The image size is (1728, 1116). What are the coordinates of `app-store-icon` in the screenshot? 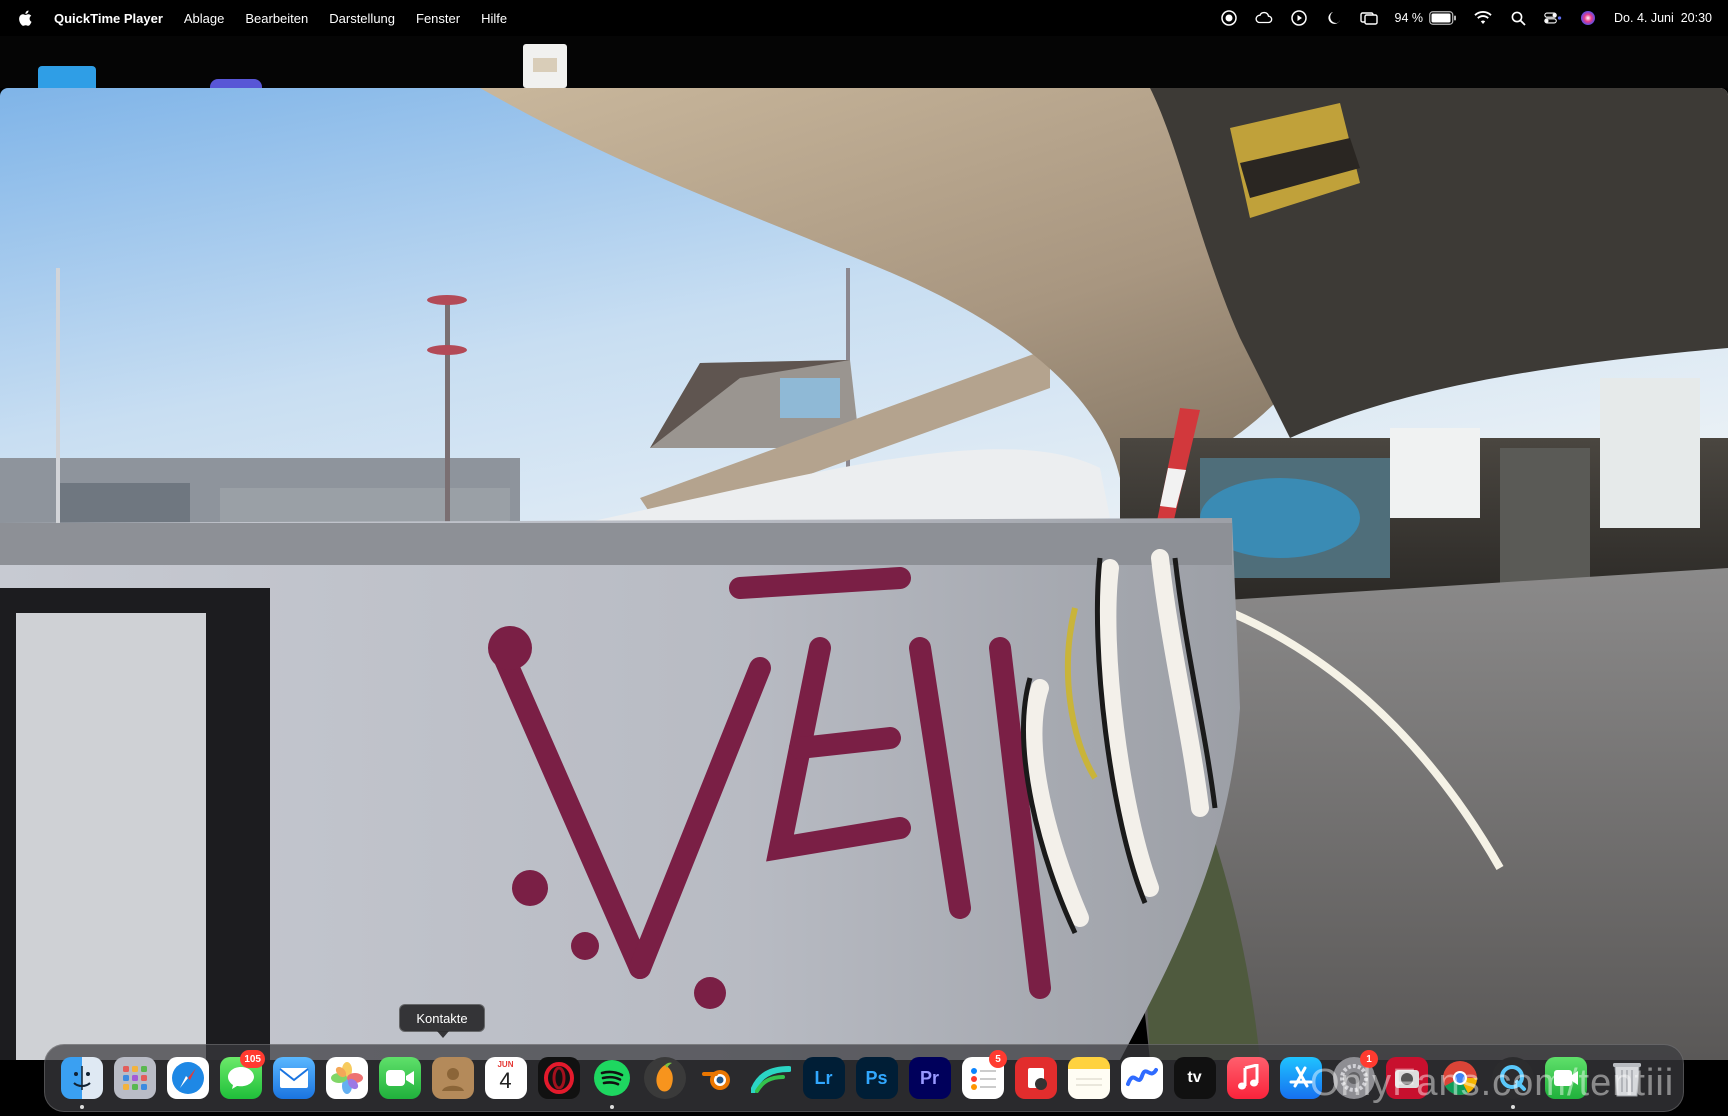 It's located at (1300, 1078).